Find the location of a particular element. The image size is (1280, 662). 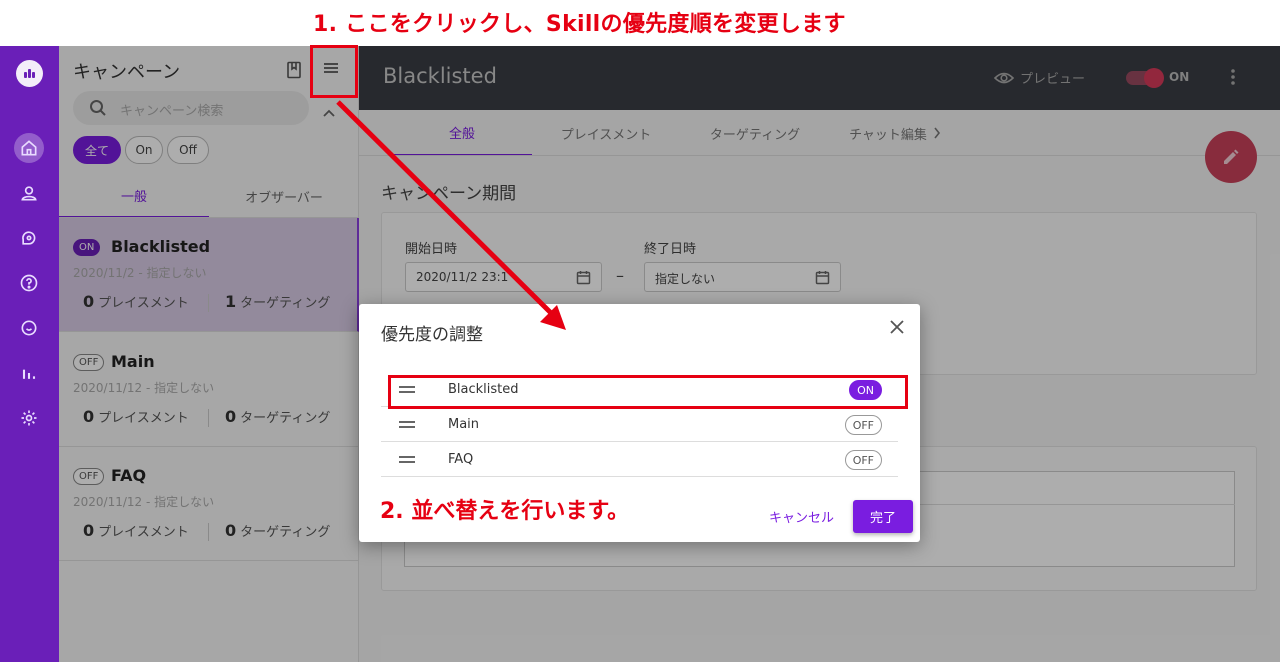

help-icon is located at coordinates (29, 283).